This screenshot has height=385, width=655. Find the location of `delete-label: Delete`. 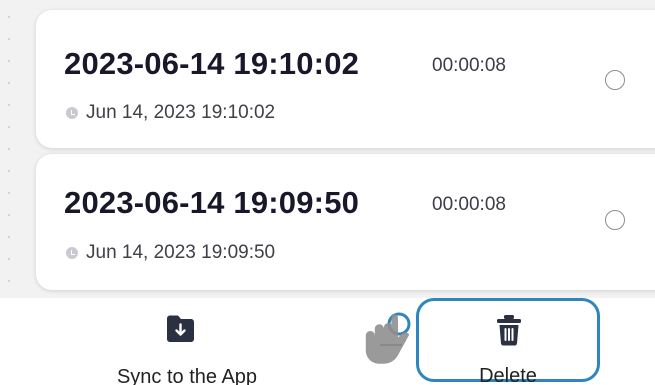

delete-label: Delete is located at coordinates (508, 375).